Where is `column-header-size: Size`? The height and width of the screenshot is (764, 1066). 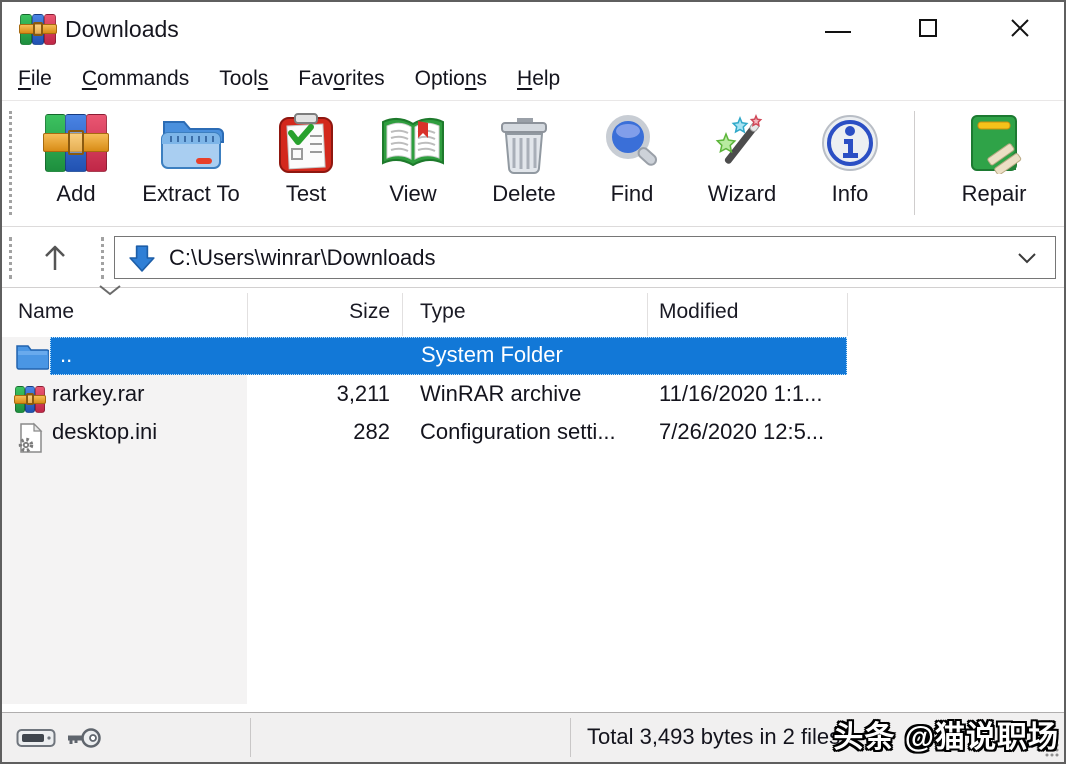
column-header-size: Size is located at coordinates (324, 312).